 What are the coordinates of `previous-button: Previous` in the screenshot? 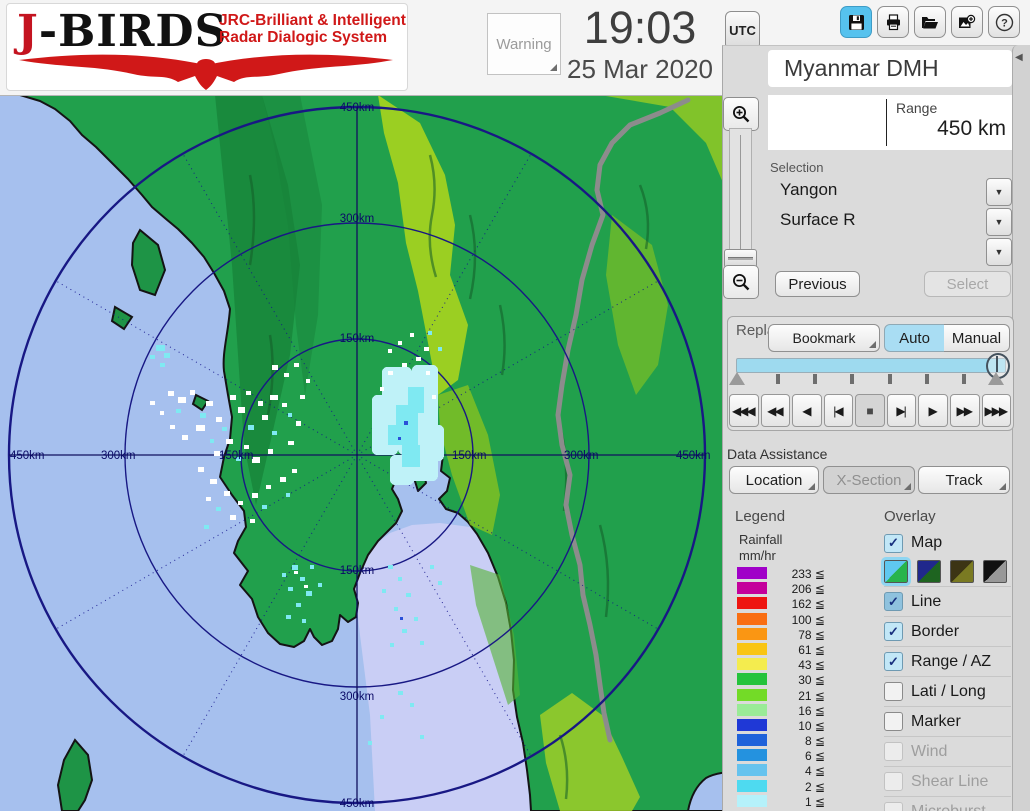 It's located at (817, 284).